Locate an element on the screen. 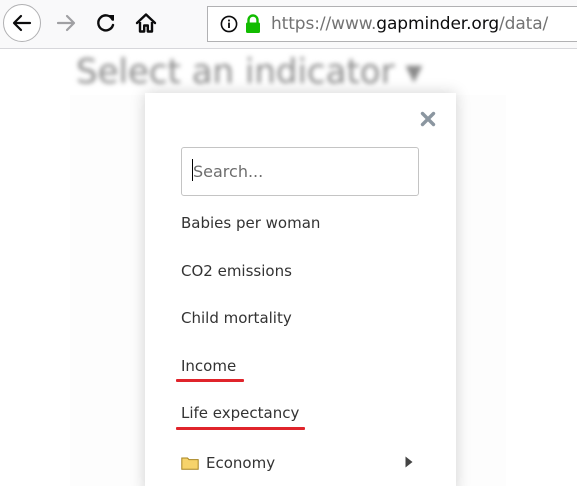 The image size is (577, 486). back-button is located at coordinates (22, 23).